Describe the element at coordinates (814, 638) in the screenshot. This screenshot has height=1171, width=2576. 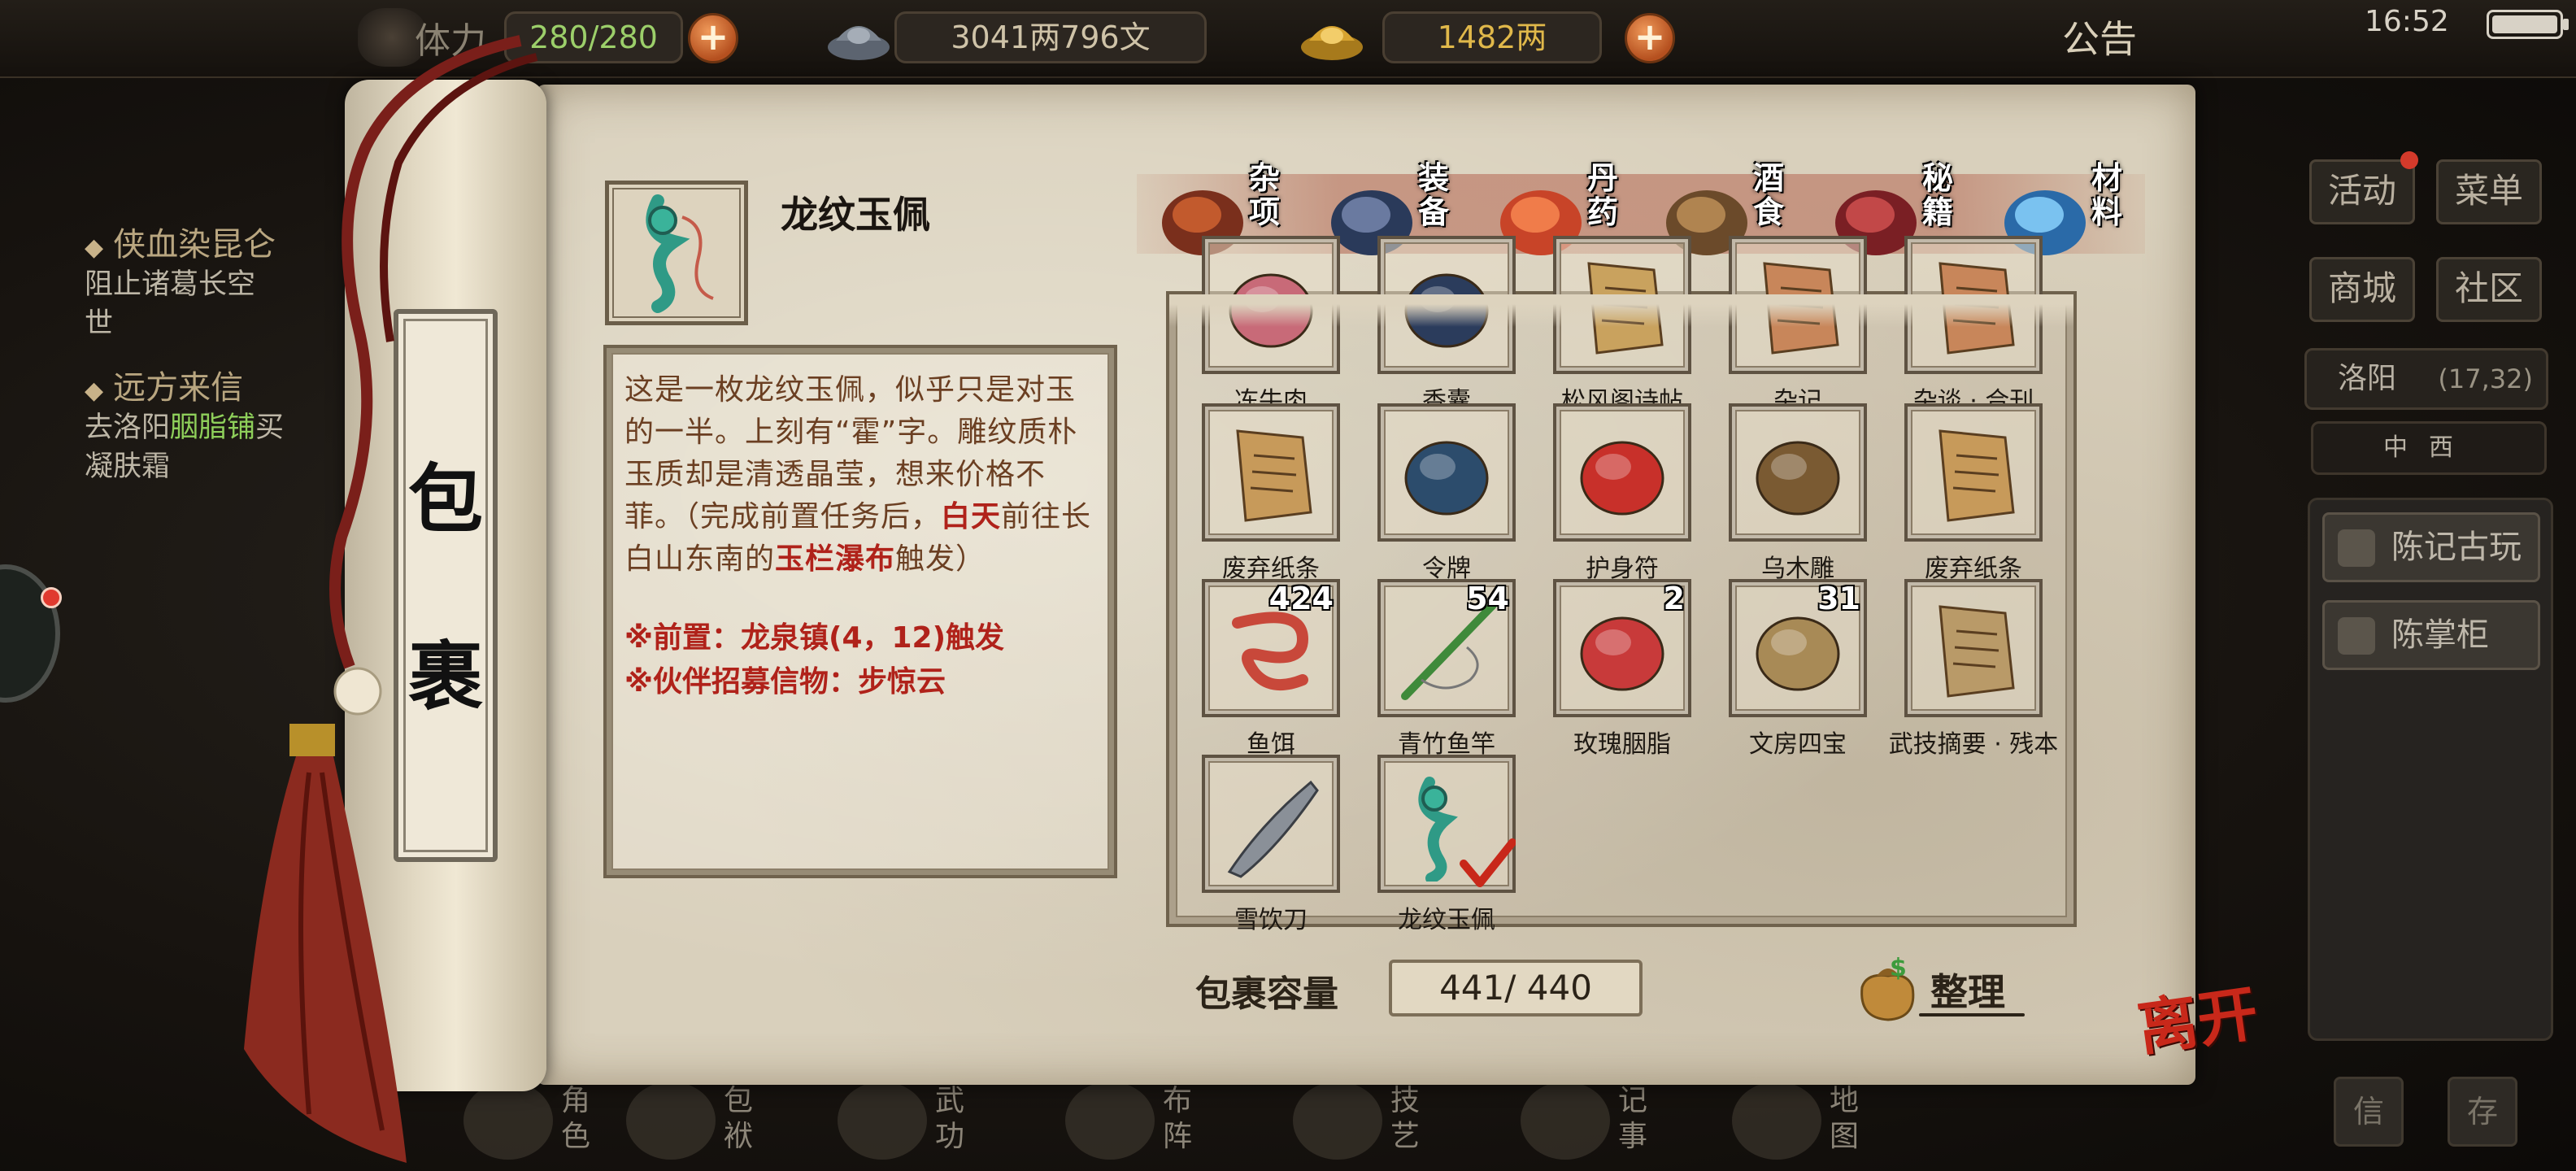
I see `prerequisite-text: ※前置：龙泉镇(4，12)触发` at that location.